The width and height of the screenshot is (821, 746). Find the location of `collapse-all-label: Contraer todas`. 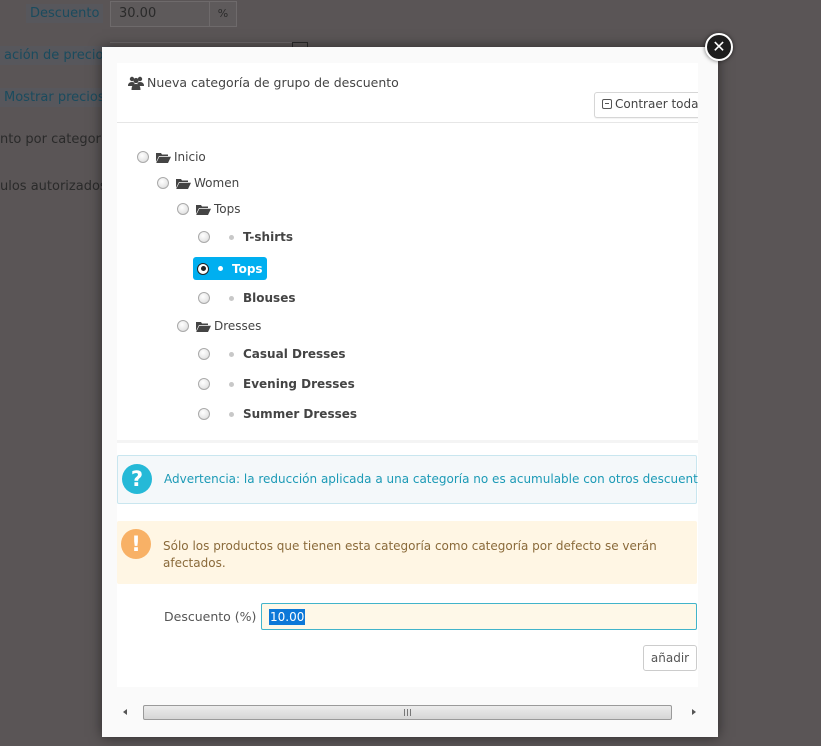

collapse-all-label: Contraer todas is located at coordinates (656, 104).